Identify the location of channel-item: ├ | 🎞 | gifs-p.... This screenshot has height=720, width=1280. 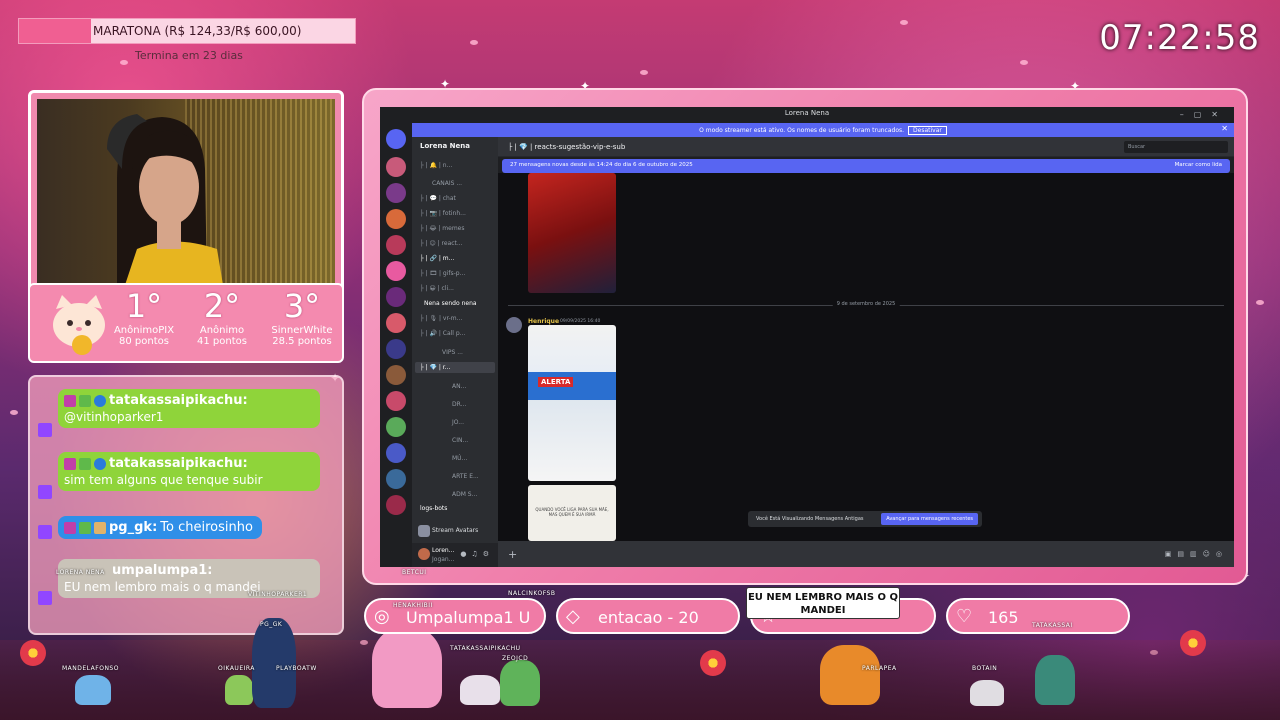
(442, 273).